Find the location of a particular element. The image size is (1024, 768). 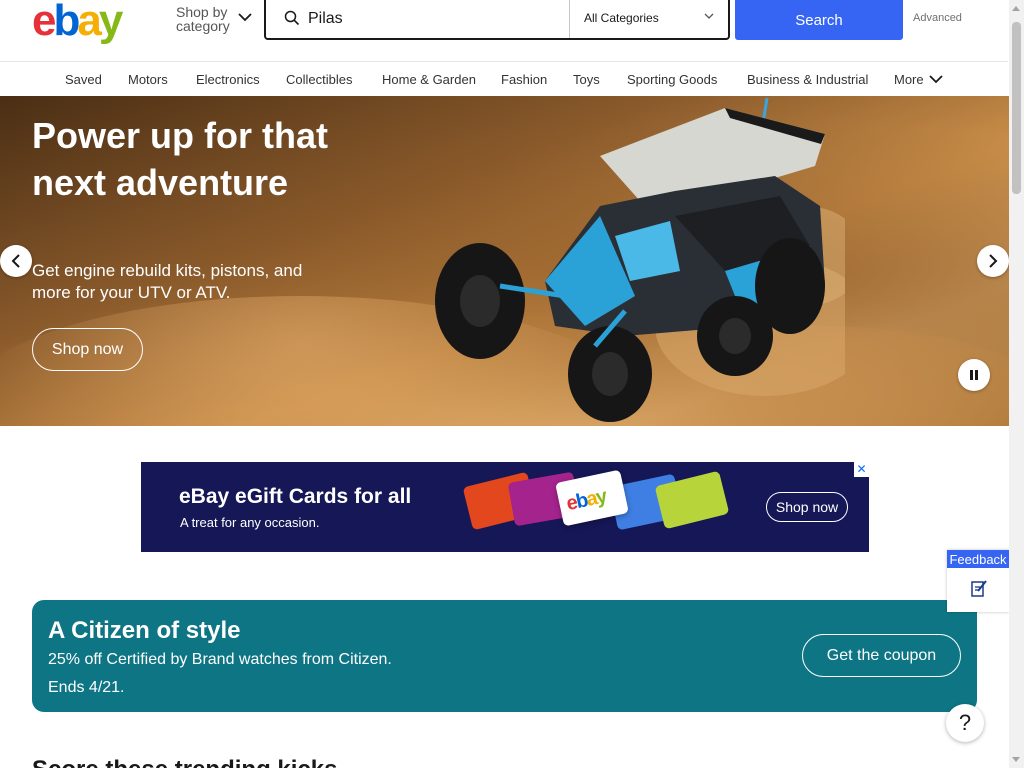

promo-end-date: Ends 4/21. is located at coordinates (86, 687).